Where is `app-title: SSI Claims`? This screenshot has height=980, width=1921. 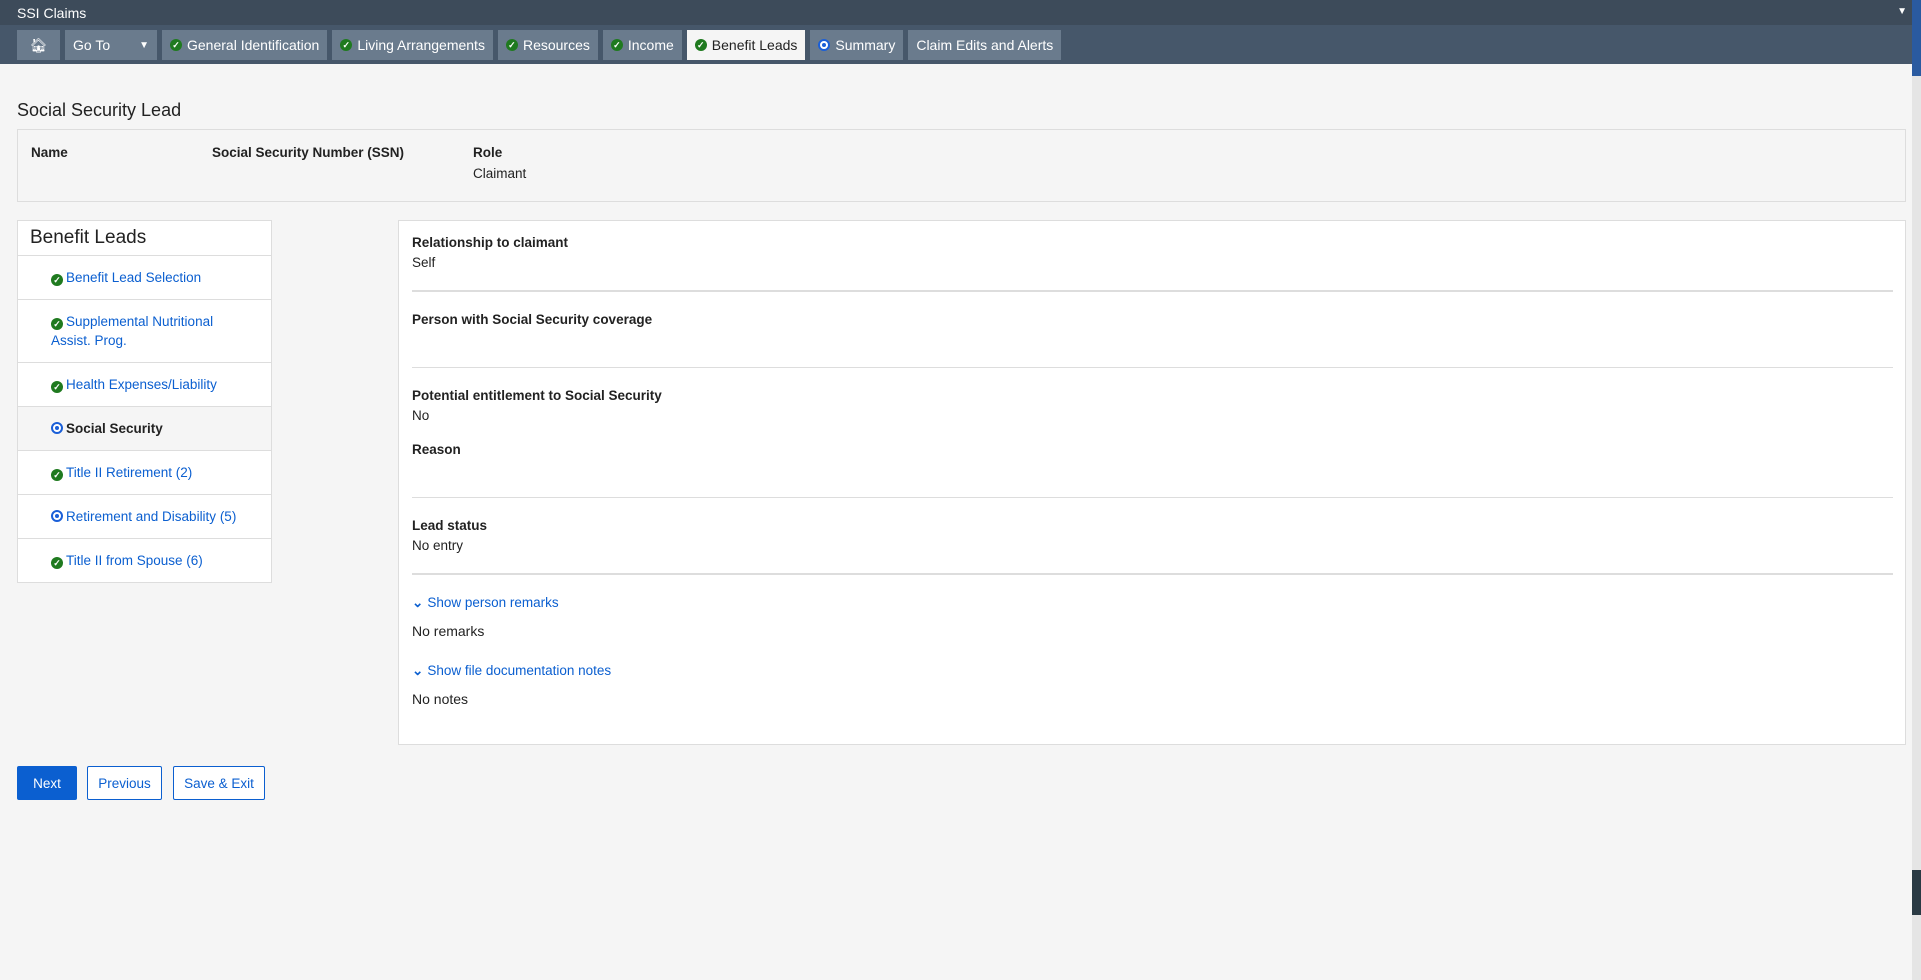
app-title: SSI Claims is located at coordinates (52, 13).